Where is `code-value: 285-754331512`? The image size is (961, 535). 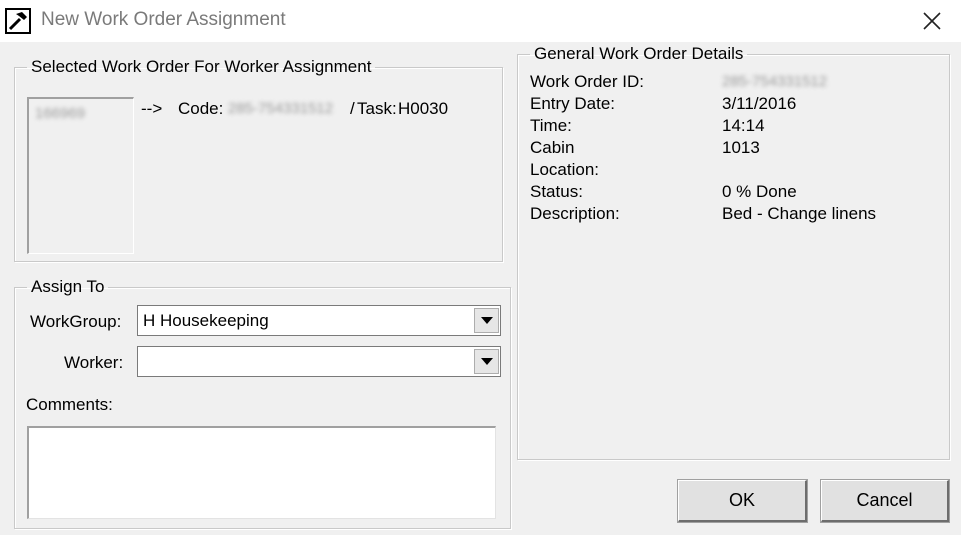 code-value: 285-754331512 is located at coordinates (281, 108).